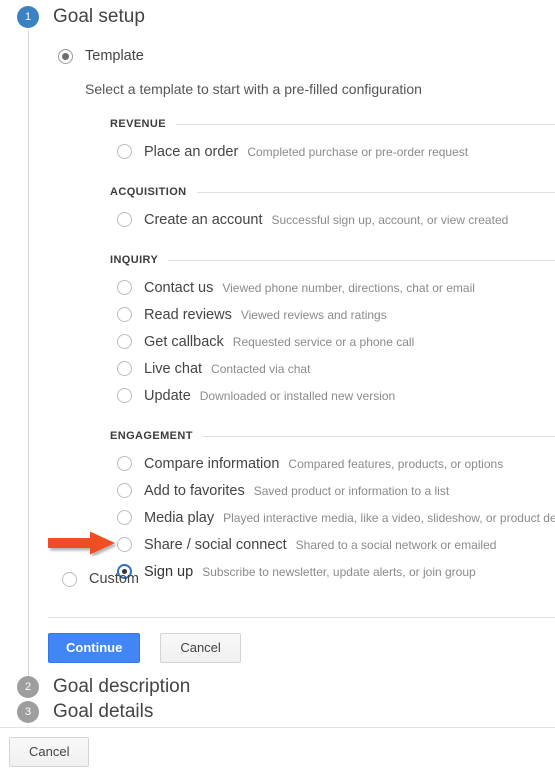 The image size is (555, 774). I want to click on template-option-name: Read reviews, so click(188, 314).